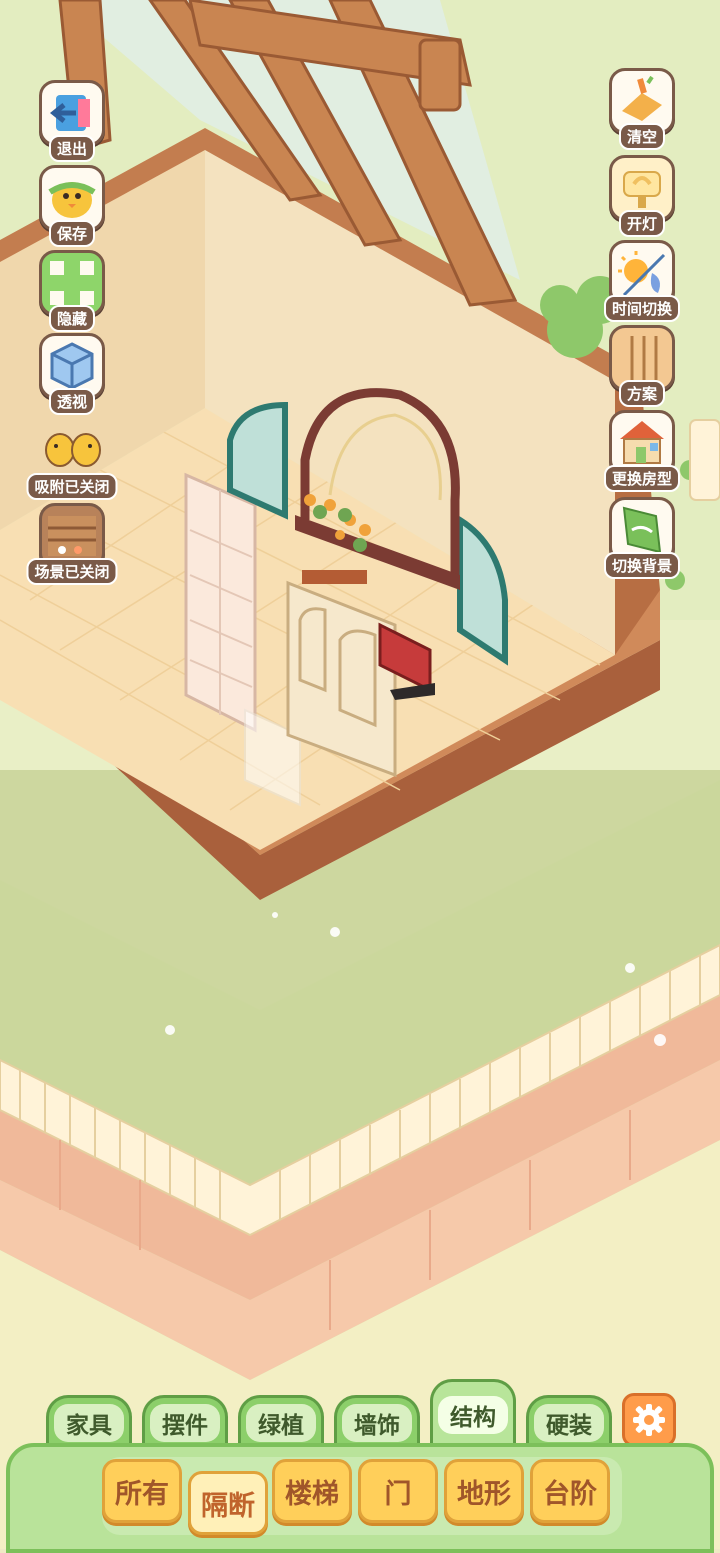 Image resolution: width=720 pixels, height=1553 pixels. I want to click on time-switch-label: 时间切换, so click(642, 308).